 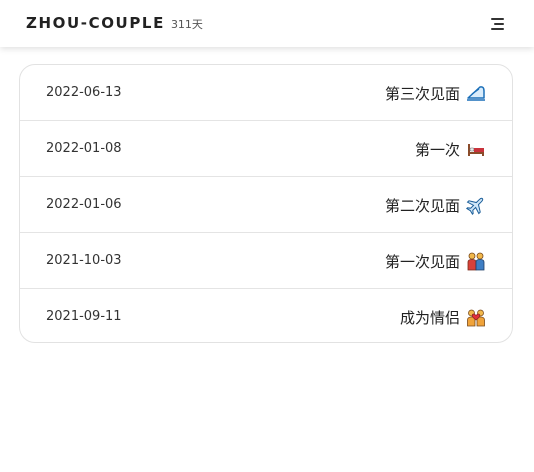 What do you see at coordinates (266, 149) in the screenshot?
I see `timeline-row: 2022-01-08 第一次` at bounding box center [266, 149].